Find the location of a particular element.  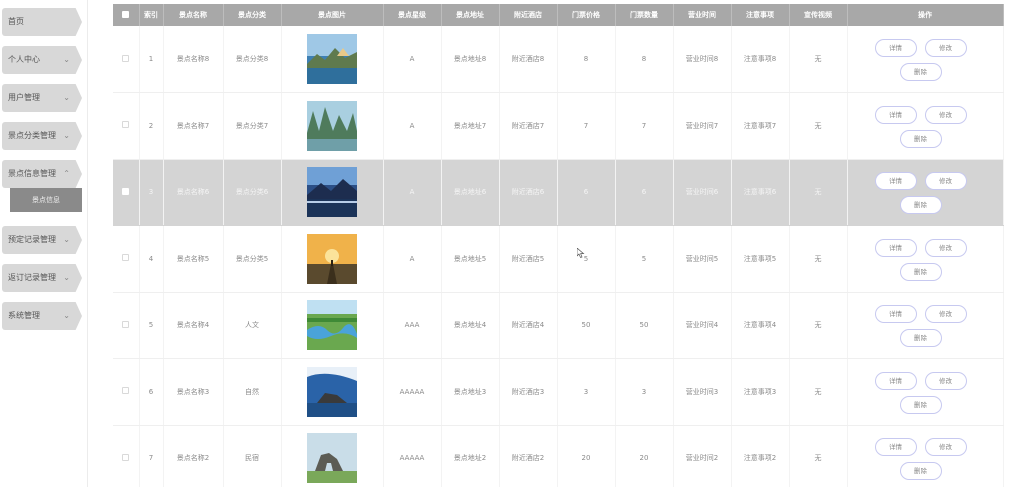

address-cell: 景点地址8 is located at coordinates (470, 59).